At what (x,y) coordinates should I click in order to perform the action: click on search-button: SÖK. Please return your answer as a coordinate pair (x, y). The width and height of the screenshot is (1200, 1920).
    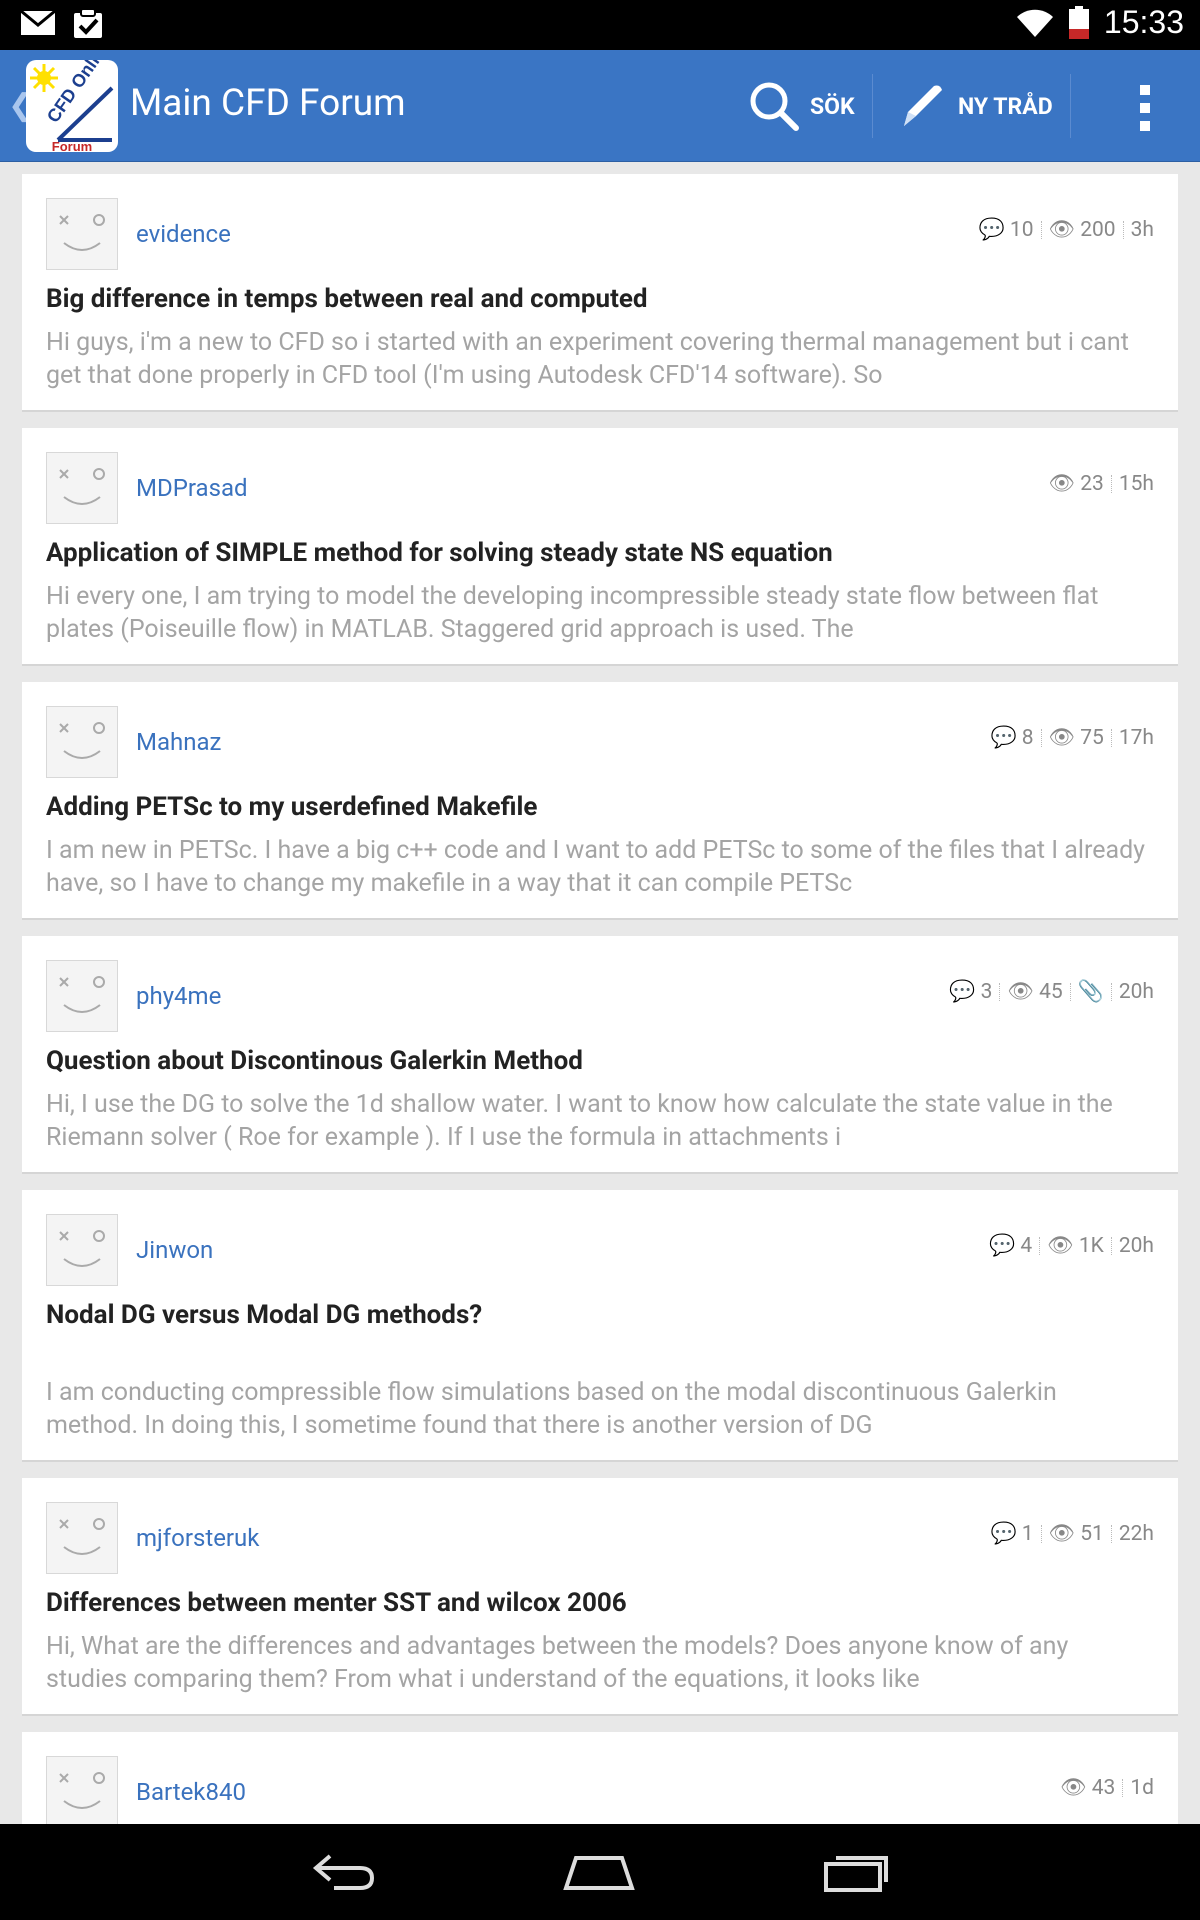
    Looking at the image, I should click on (801, 106).